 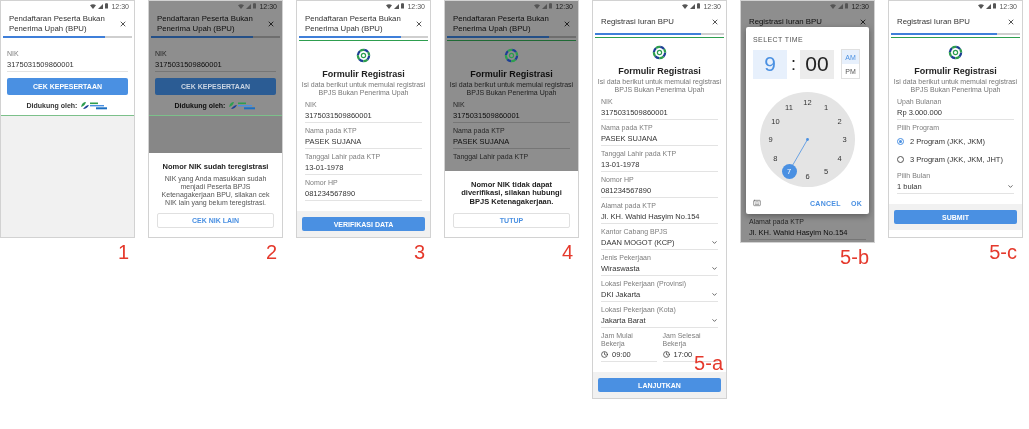 What do you see at coordinates (854, 257) in the screenshot?
I see `step-number: 5-b` at bounding box center [854, 257].